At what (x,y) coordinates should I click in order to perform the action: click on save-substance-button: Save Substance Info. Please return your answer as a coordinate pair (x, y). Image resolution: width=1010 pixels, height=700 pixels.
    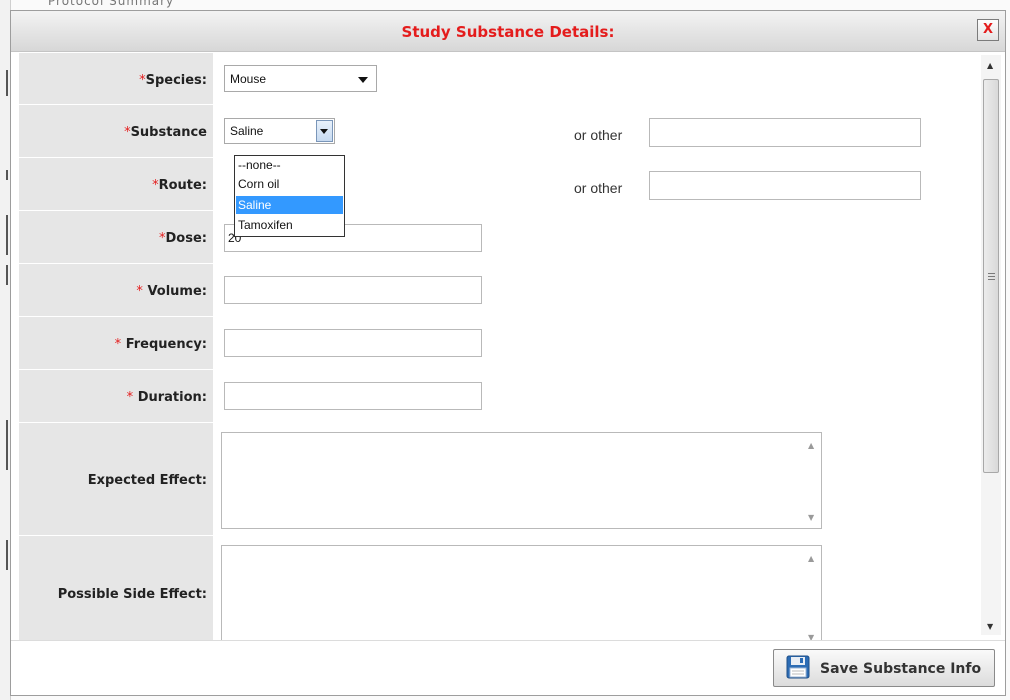
    Looking at the image, I should click on (884, 668).